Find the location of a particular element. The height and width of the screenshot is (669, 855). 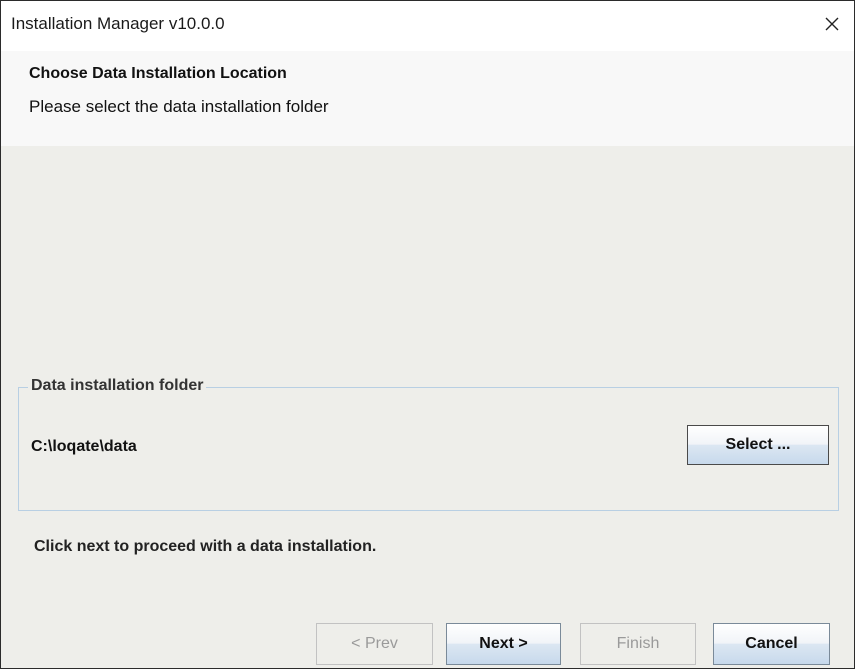

title-bar: Installation Manager v10.0.0 is located at coordinates (427, 26).